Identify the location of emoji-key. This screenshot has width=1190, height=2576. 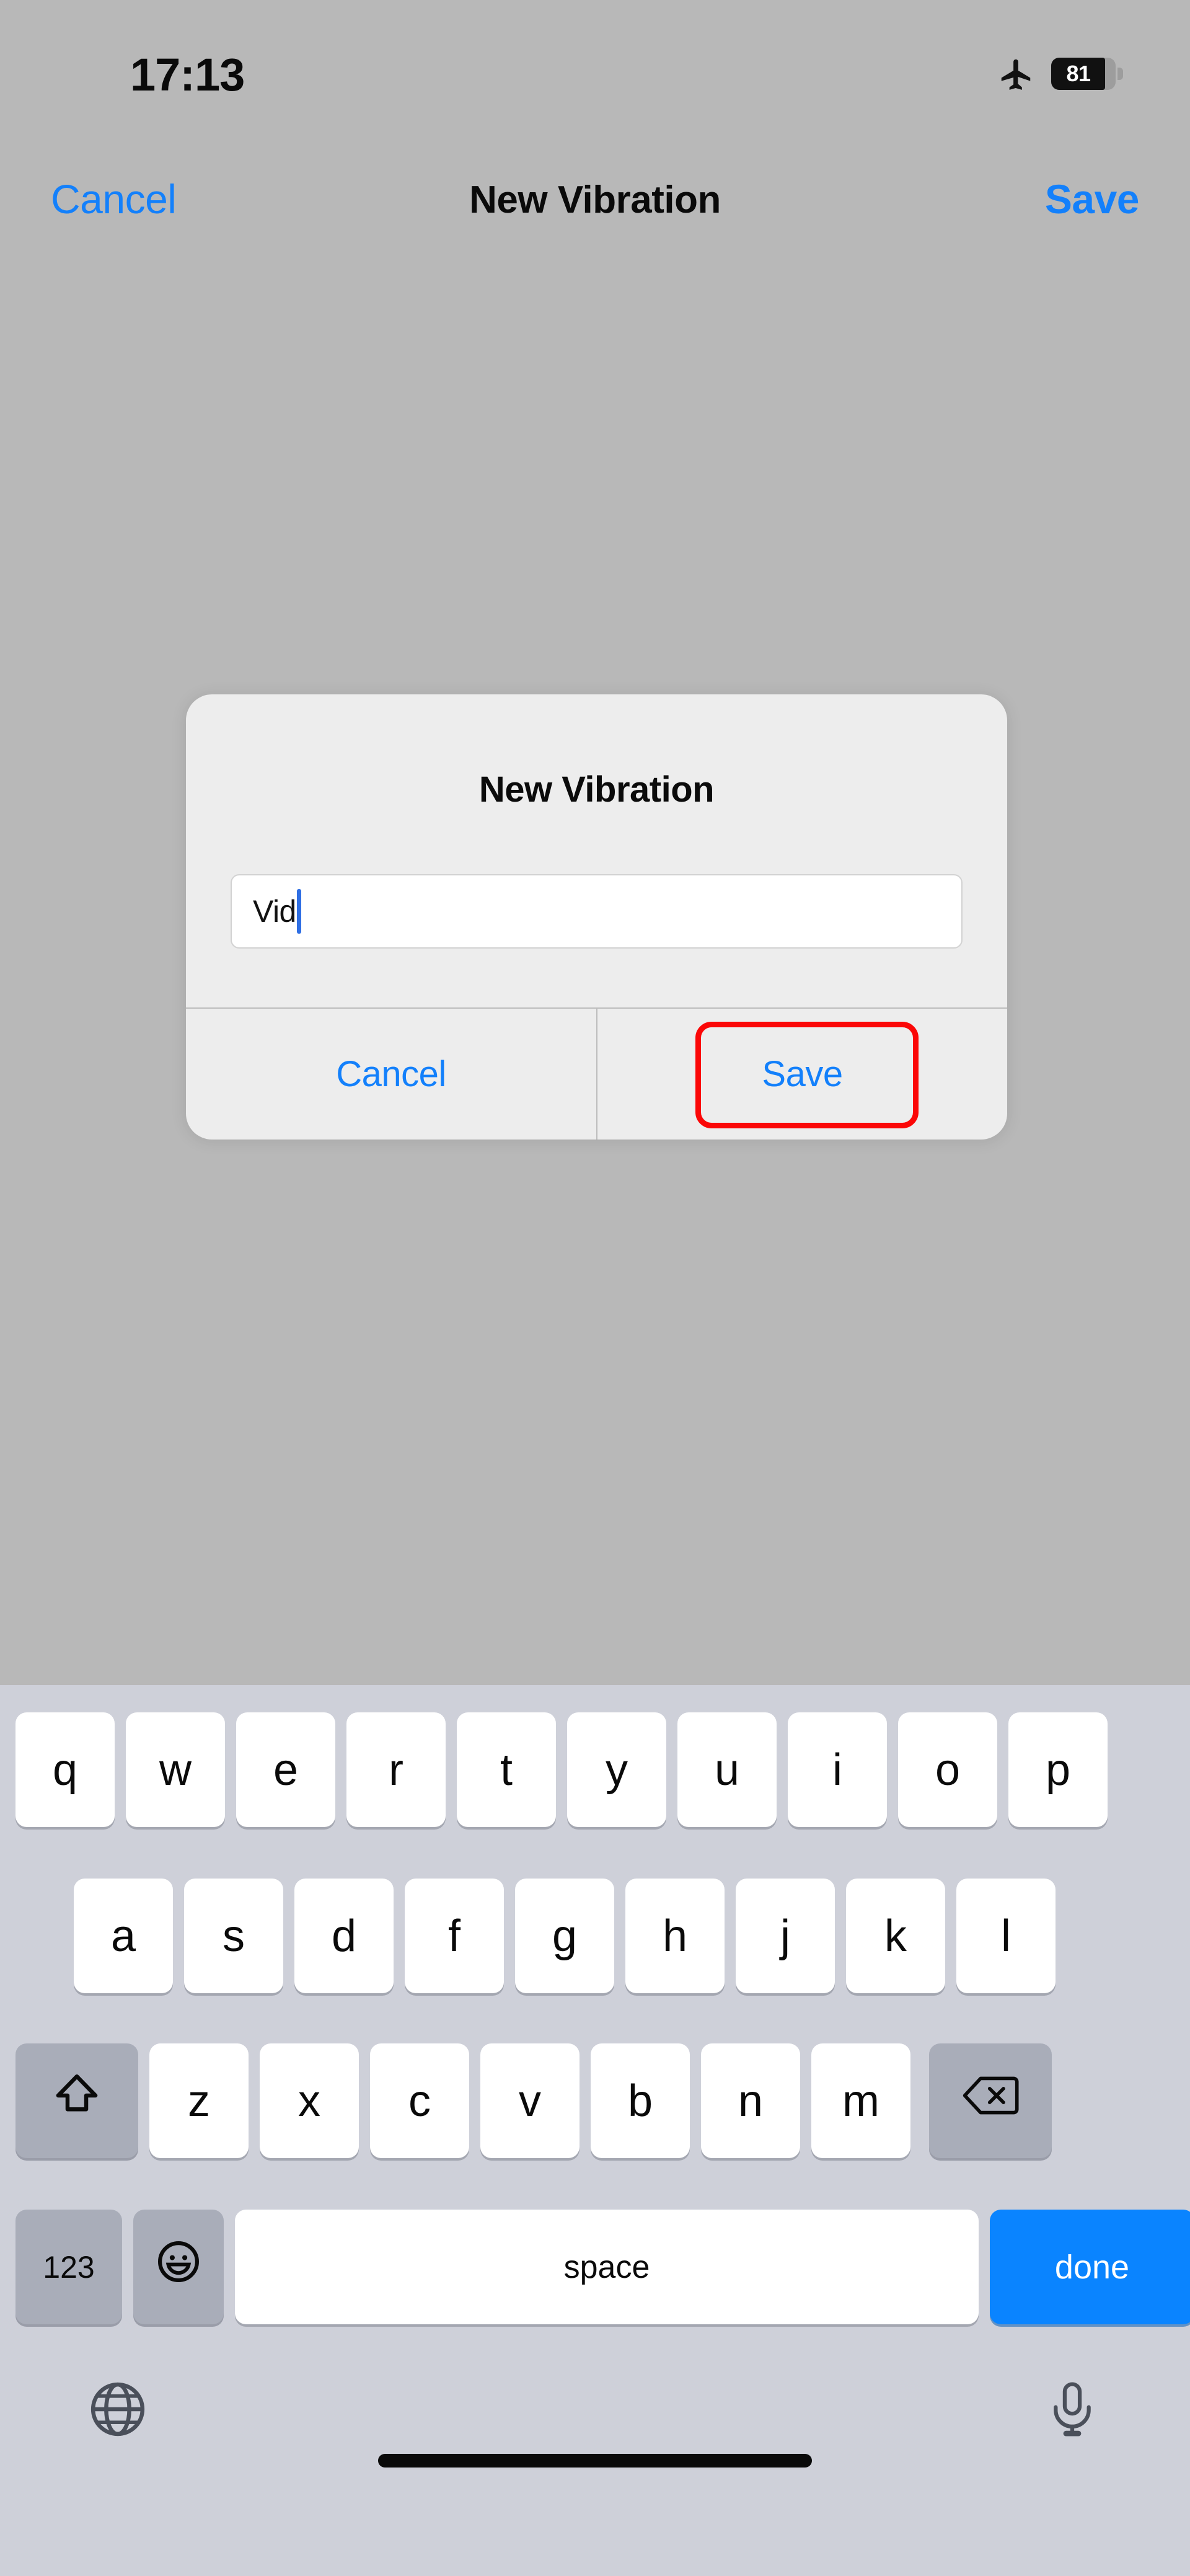
(178, 2267).